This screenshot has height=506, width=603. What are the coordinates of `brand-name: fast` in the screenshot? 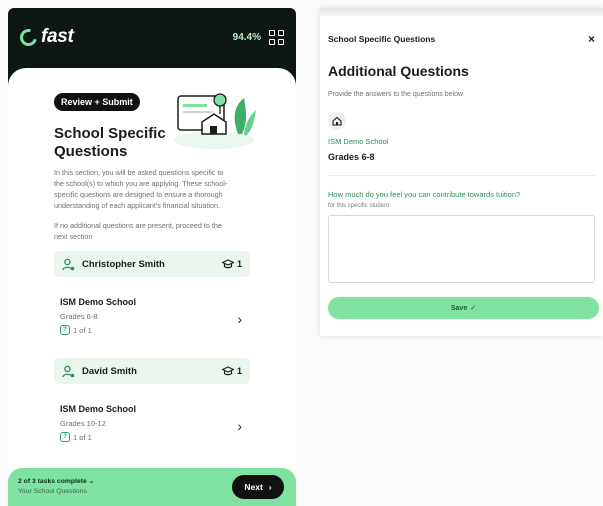 It's located at (57, 36).